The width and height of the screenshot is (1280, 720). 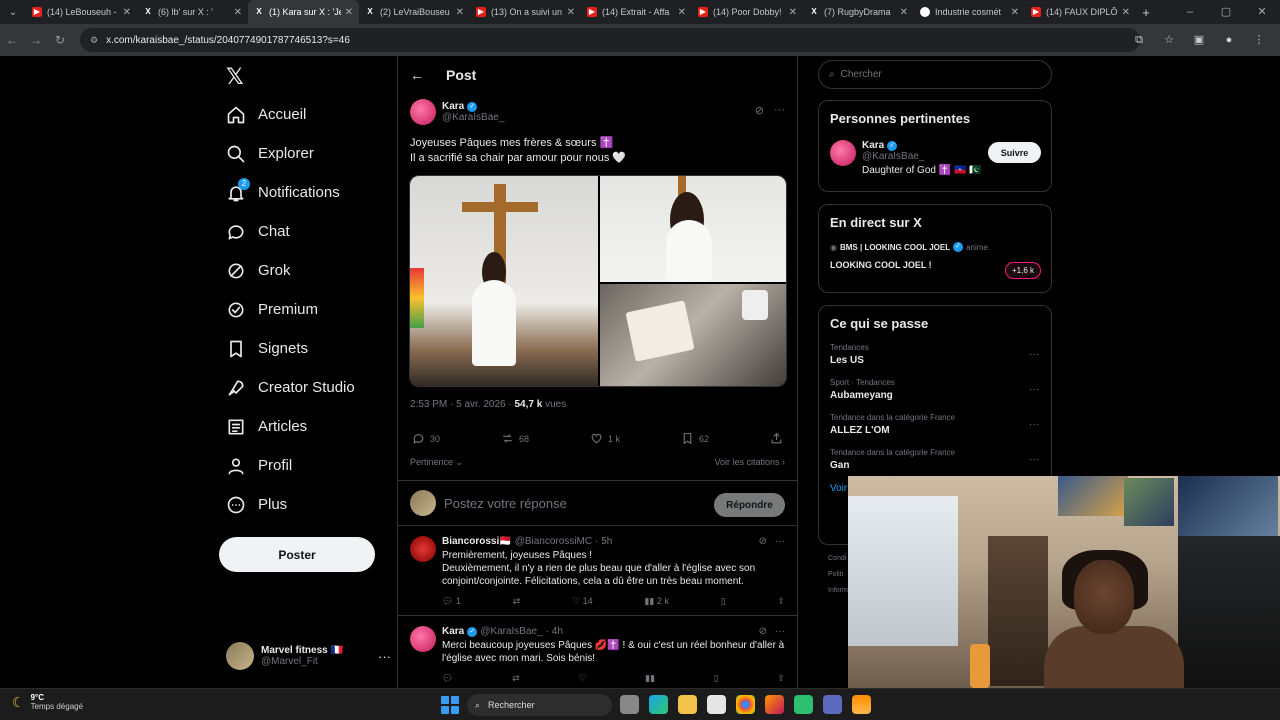 What do you see at coordinates (838, 559) in the screenshot?
I see `footer-link: Condi` at bounding box center [838, 559].